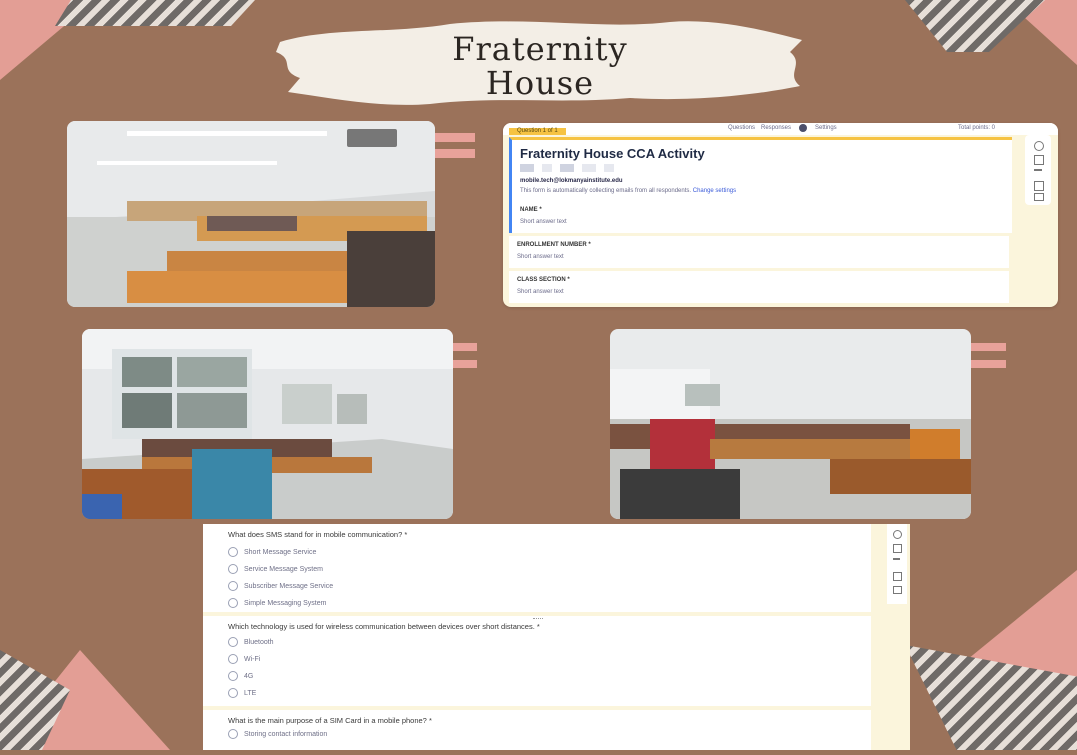 This screenshot has height=755, width=1077. I want to click on drag-handle-icon, so click(538, 619).